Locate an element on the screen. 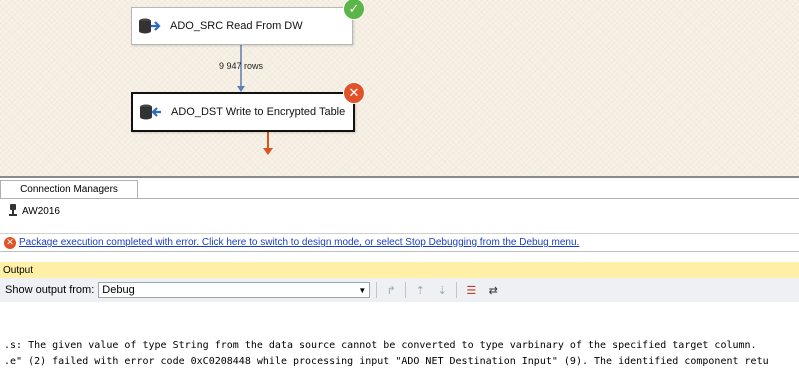  connection-manager-item: AW2016 is located at coordinates (34, 211).